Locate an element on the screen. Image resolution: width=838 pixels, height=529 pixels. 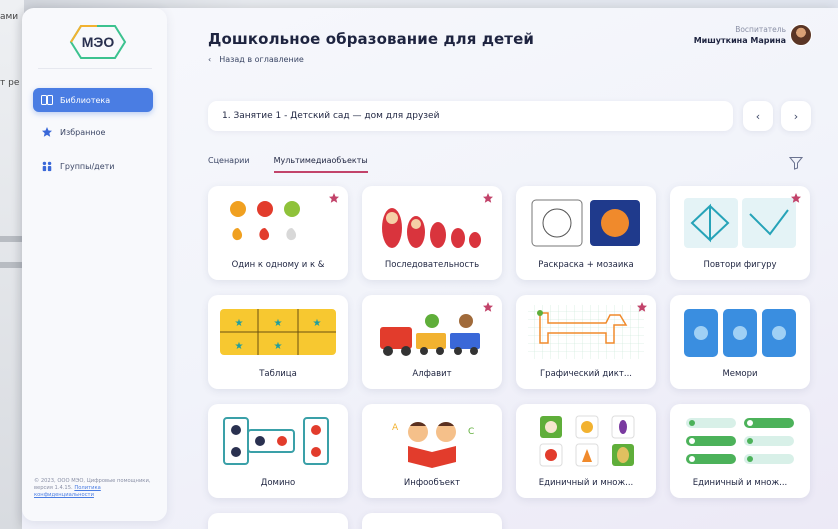
card-title: Таблица is located at coordinates (278, 374).